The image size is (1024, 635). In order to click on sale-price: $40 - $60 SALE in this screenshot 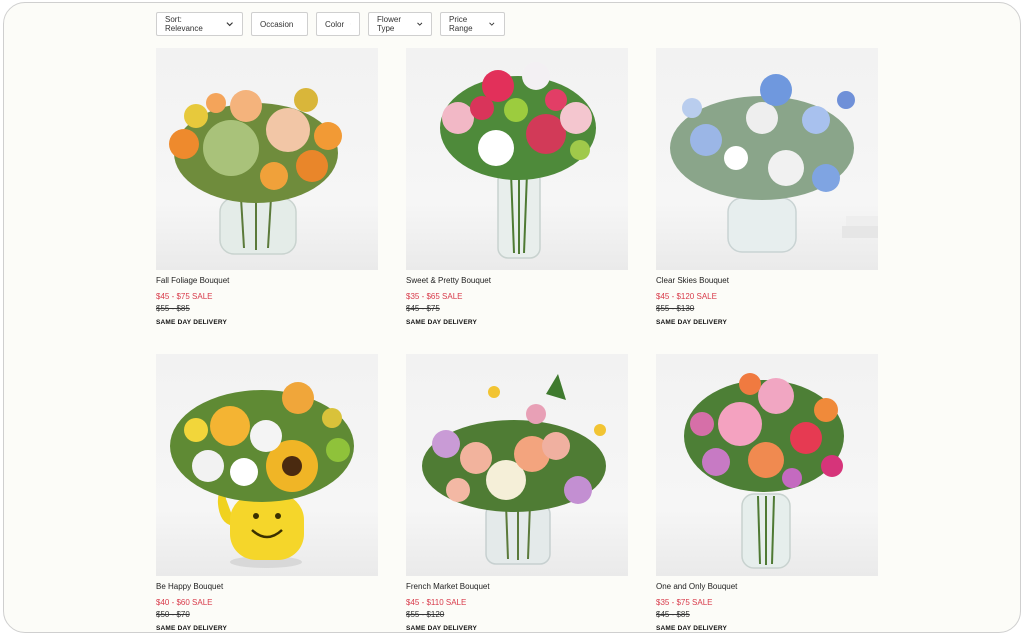, I will do `click(184, 602)`.